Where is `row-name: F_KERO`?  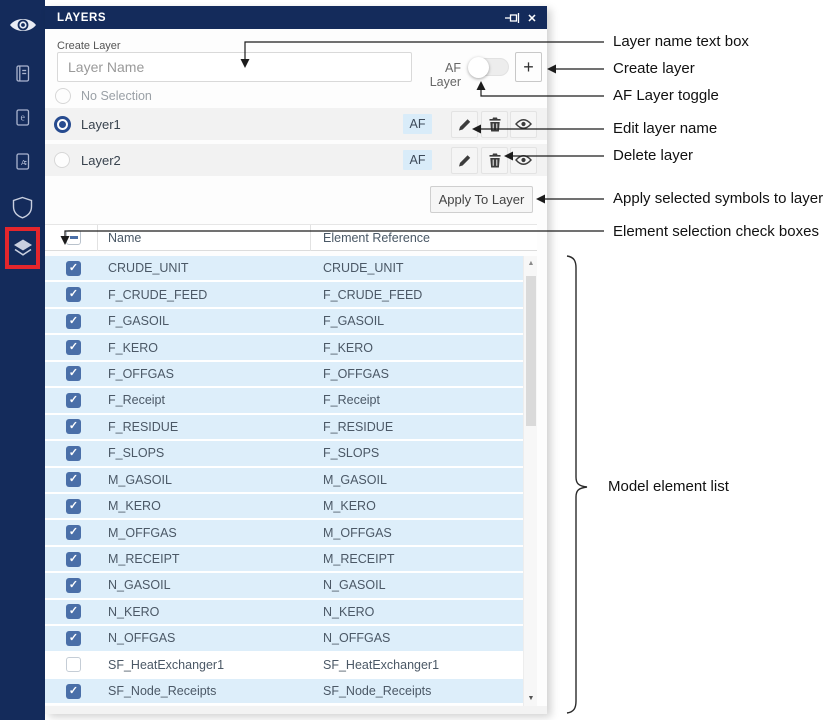
row-name: F_KERO is located at coordinates (133, 347).